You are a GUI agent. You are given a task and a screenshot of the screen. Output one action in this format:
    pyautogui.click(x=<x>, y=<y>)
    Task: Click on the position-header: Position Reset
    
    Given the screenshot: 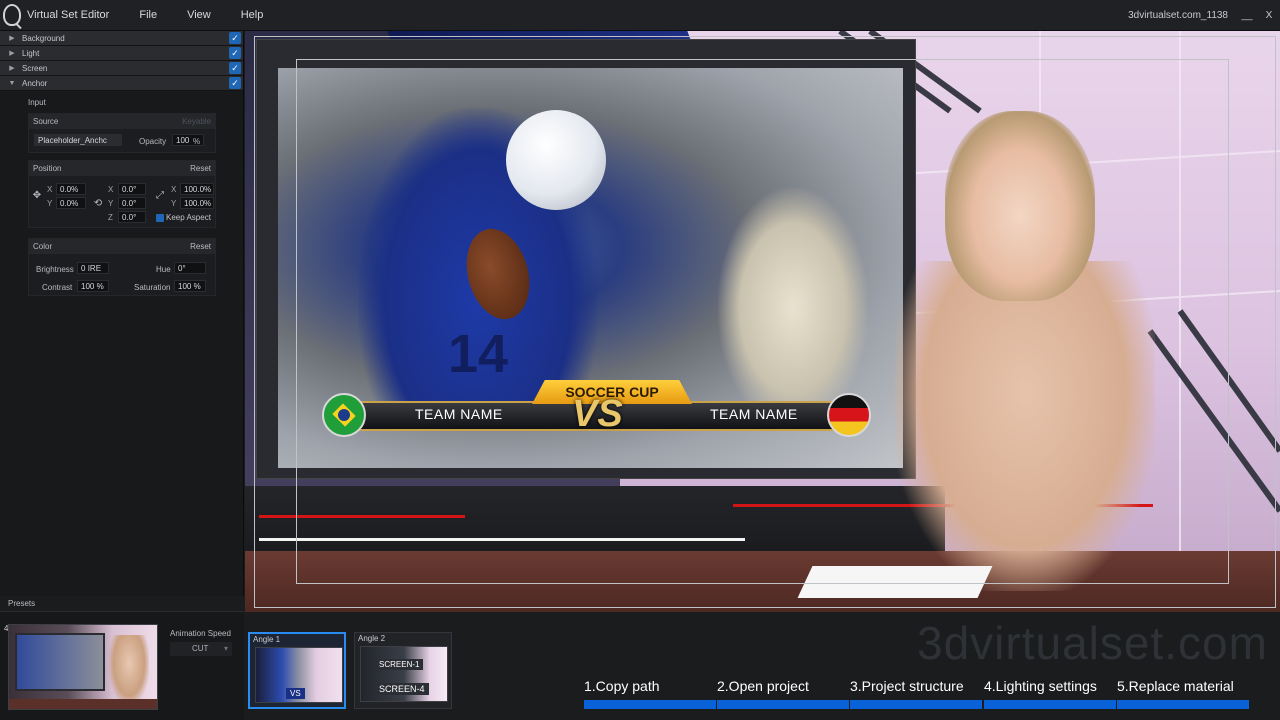 What is the action you would take?
    pyautogui.click(x=122, y=168)
    